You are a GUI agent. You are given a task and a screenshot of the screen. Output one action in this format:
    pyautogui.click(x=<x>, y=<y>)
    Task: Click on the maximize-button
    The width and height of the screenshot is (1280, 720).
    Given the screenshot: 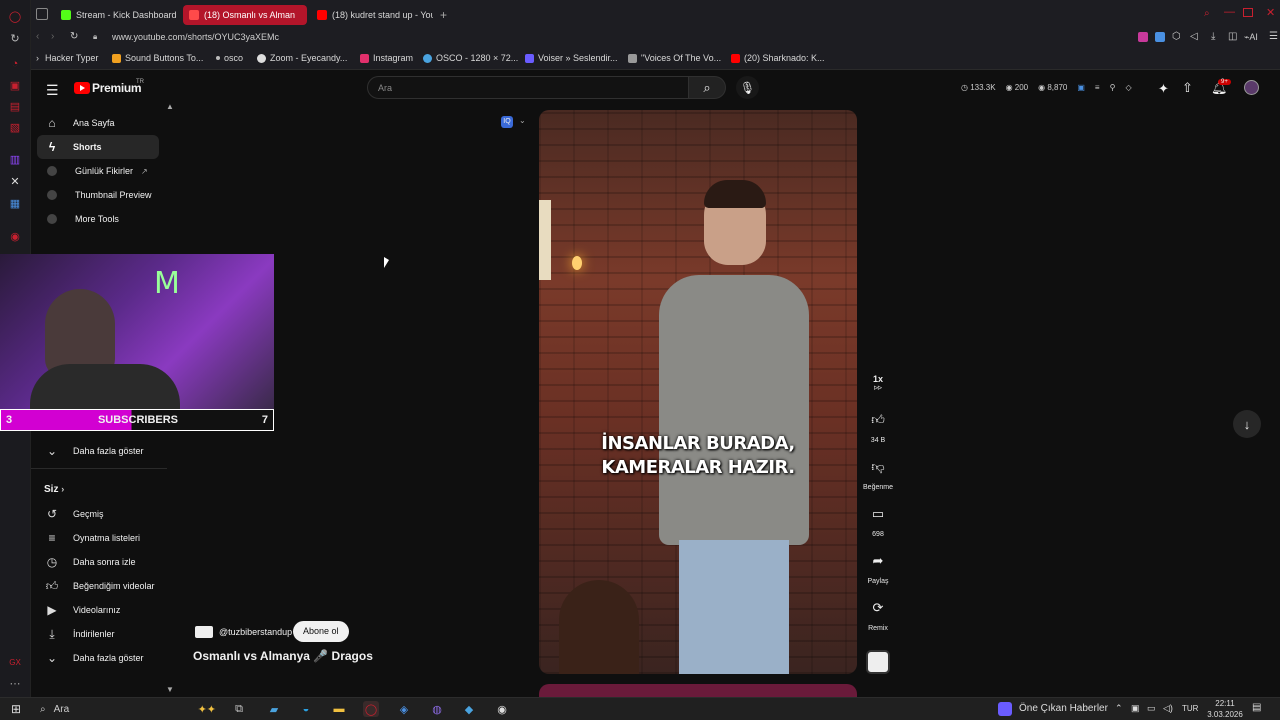 What is the action you would take?
    pyautogui.click(x=1248, y=12)
    